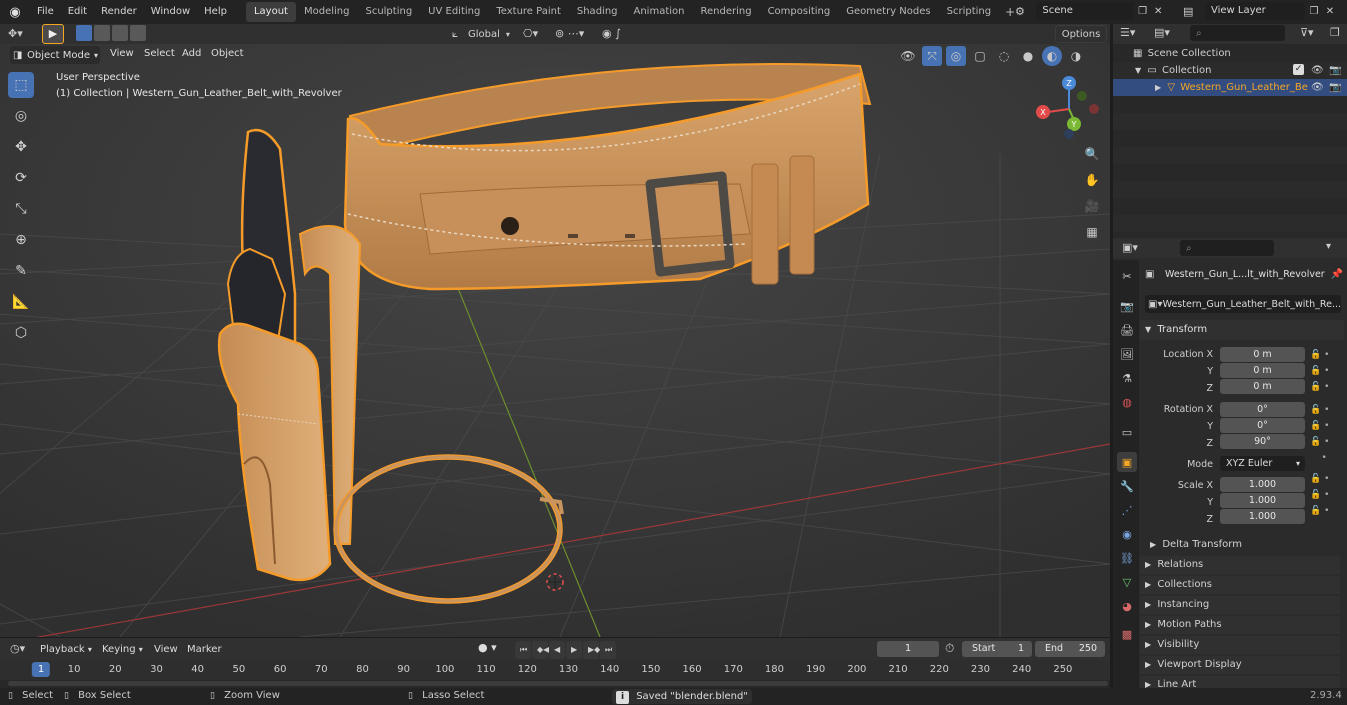 The height and width of the screenshot is (705, 1347). What do you see at coordinates (1262, 409) in the screenshot?
I see `rotation-x-field: 0°` at bounding box center [1262, 409].